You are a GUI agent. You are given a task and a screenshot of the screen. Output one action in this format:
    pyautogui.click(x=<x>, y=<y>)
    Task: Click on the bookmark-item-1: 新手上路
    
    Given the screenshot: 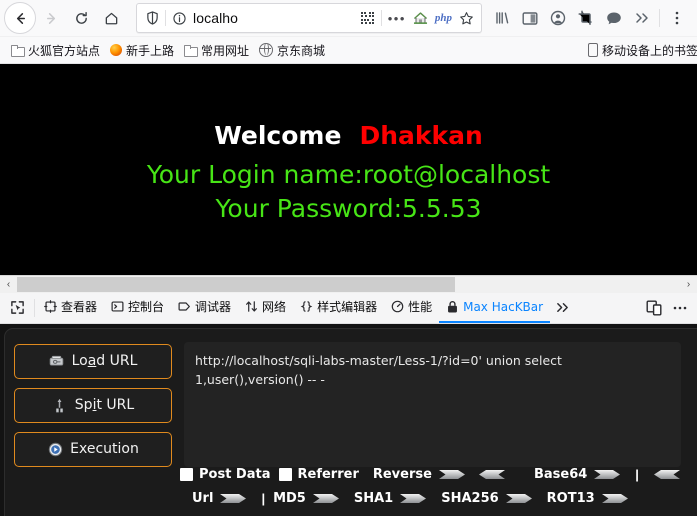 What is the action you would take?
    pyautogui.click(x=142, y=50)
    